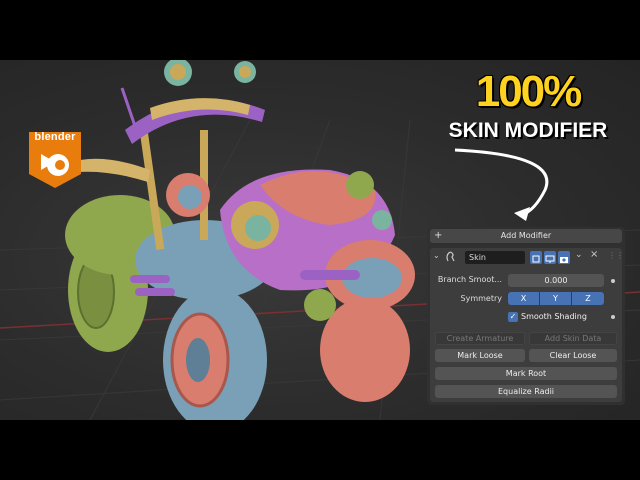  Describe the element at coordinates (555, 298) in the screenshot. I see `symmetry-y-toggle: Y` at that location.